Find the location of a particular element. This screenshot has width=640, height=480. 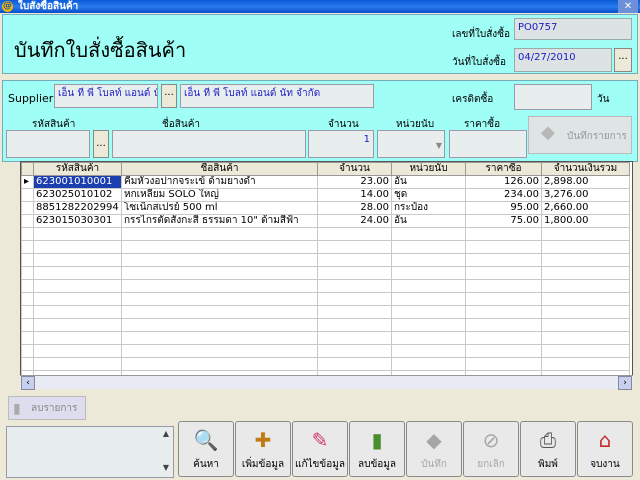

column-header: จำนวนเงินรวม is located at coordinates (585, 169).